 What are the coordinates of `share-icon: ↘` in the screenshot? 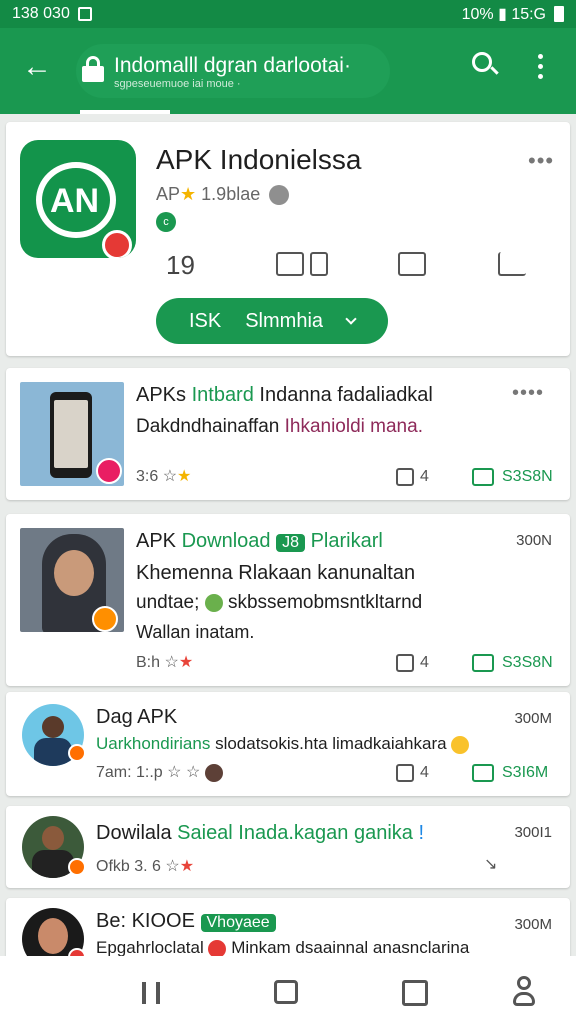 It's located at (490, 864).